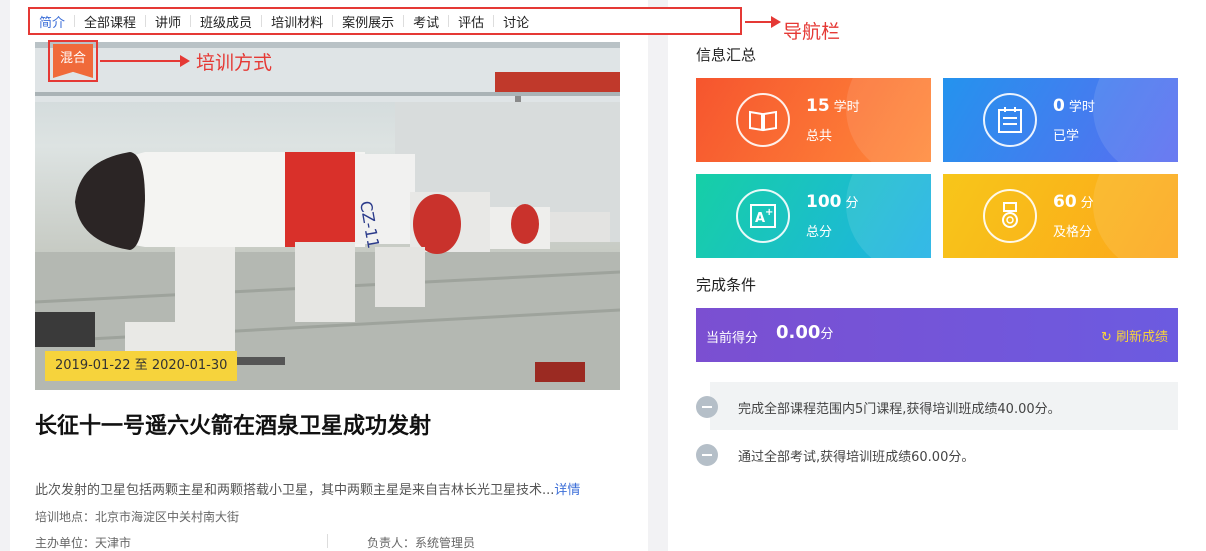 The width and height of the screenshot is (1206, 551). What do you see at coordinates (1141, 337) in the screenshot?
I see `refresh-score-label: 刷新成绩` at bounding box center [1141, 337].